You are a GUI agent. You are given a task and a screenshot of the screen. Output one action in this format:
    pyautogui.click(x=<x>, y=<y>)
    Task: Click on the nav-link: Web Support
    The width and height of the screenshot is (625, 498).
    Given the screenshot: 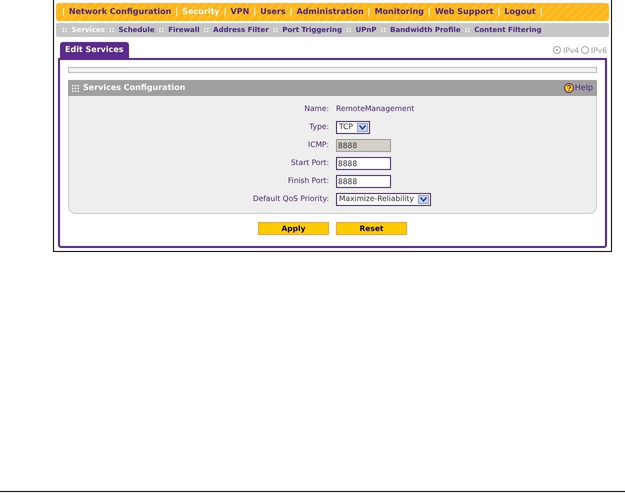 What is the action you would take?
    pyautogui.click(x=464, y=12)
    